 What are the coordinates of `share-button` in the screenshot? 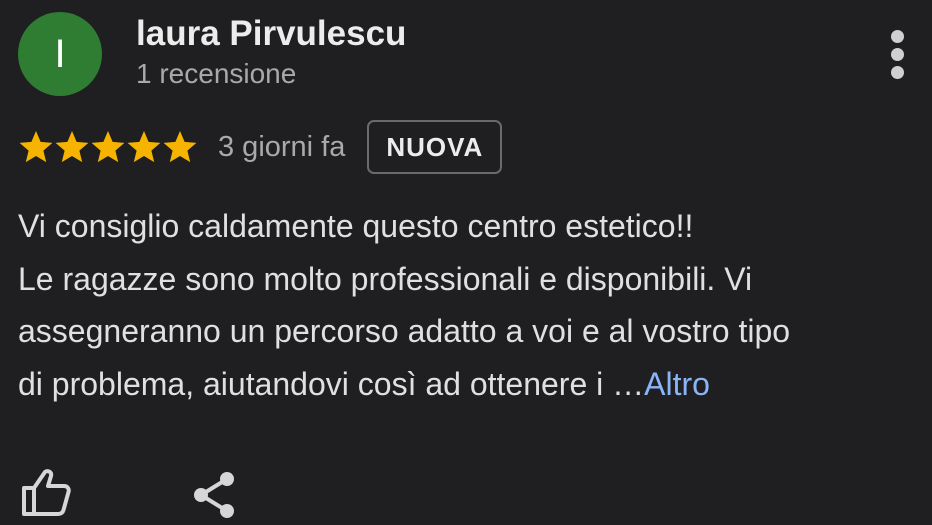 It's located at (214, 495).